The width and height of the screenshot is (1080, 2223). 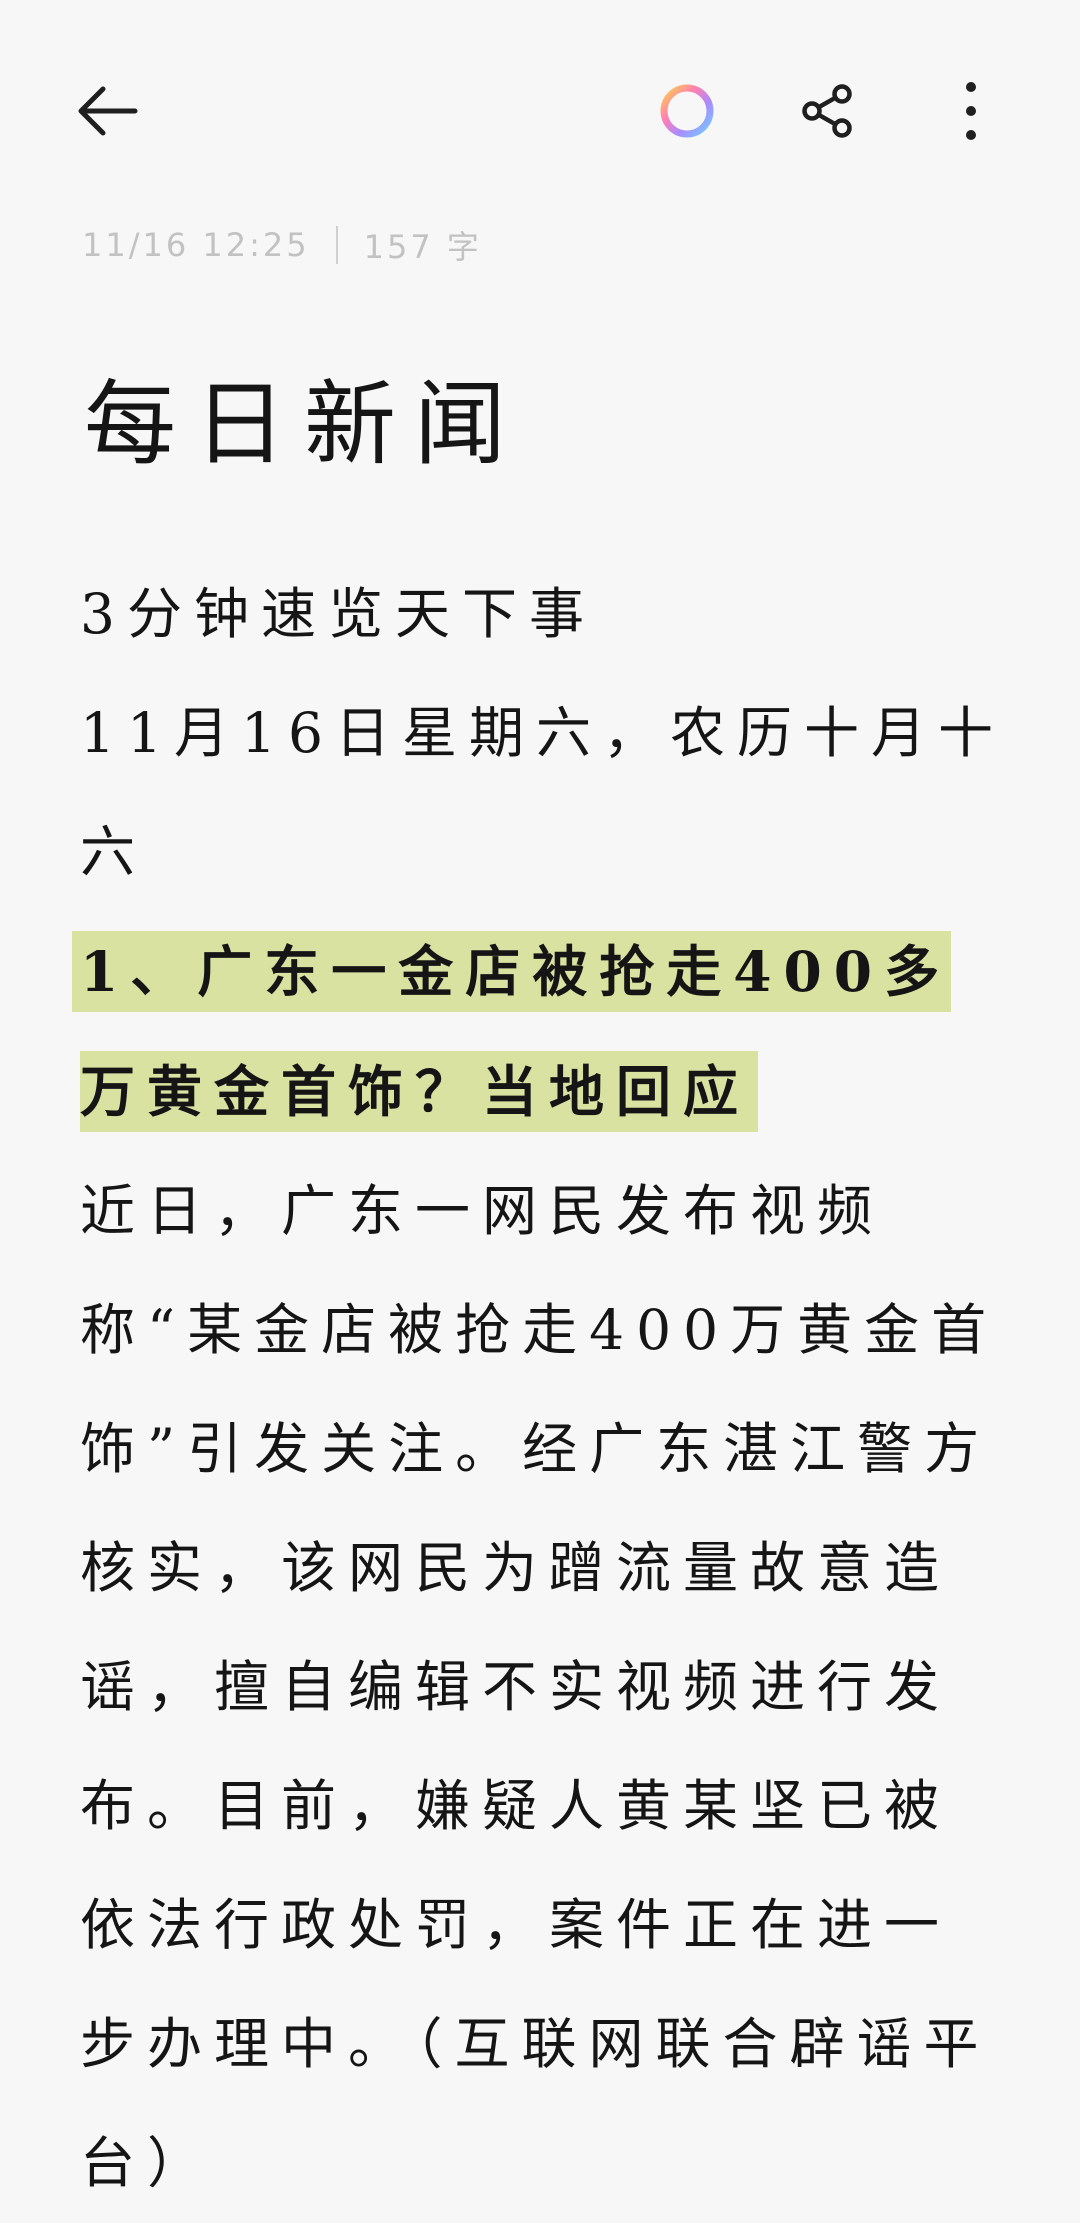 I want to click on share-button, so click(x=828, y=111).